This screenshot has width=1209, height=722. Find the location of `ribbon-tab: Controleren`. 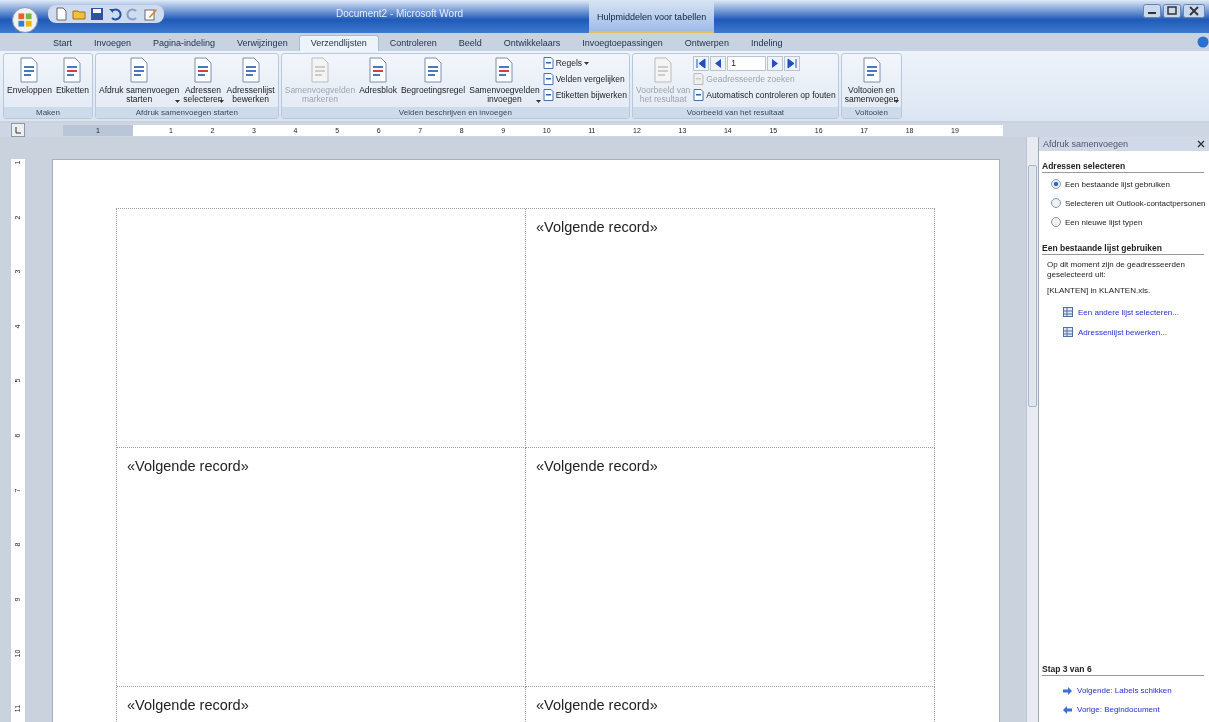

ribbon-tab: Controleren is located at coordinates (413, 43).